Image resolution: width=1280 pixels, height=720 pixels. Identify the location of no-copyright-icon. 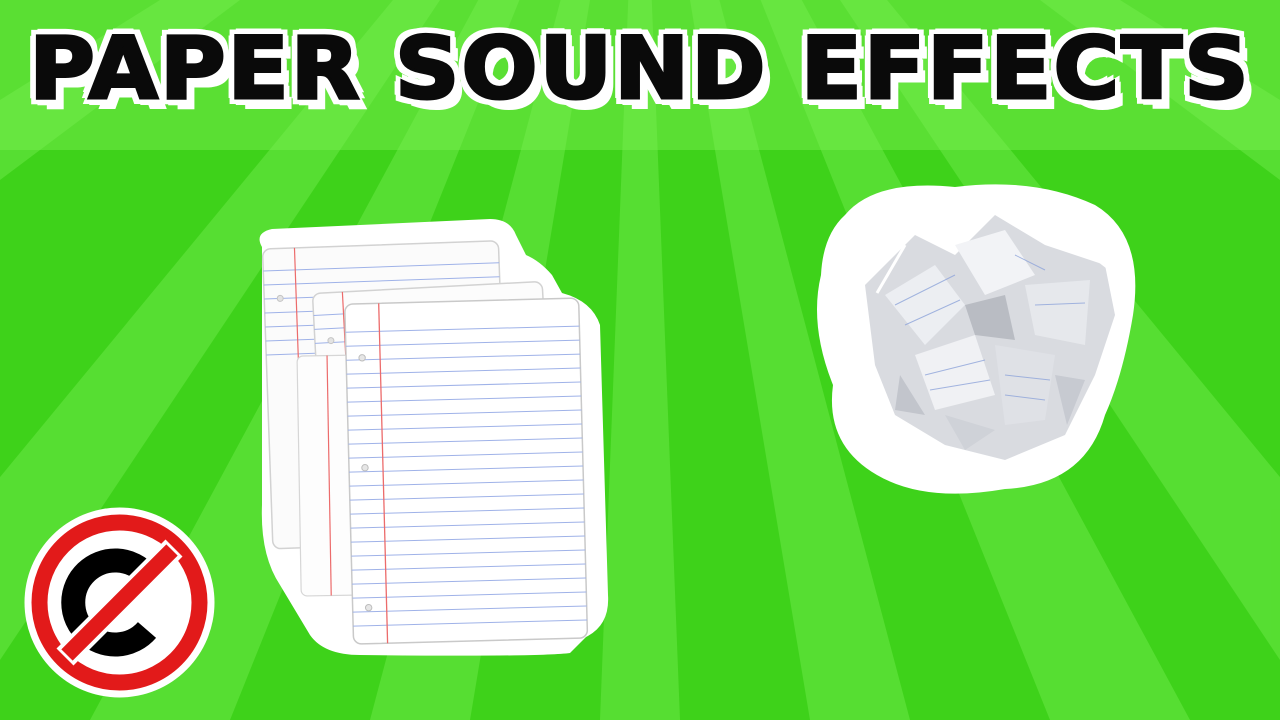
(119, 602).